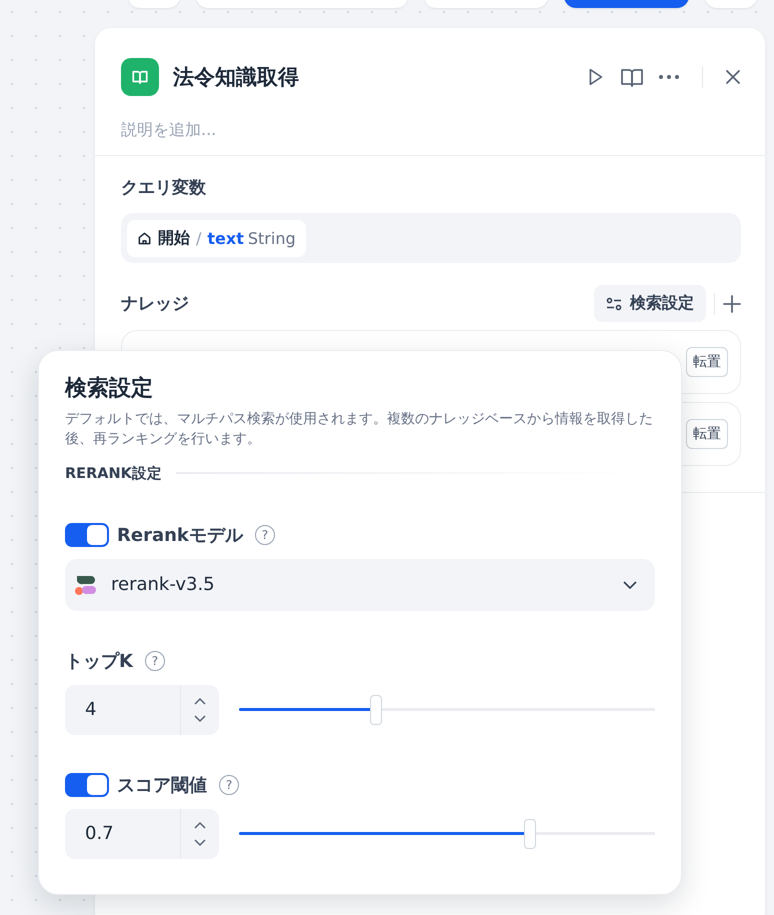 The width and height of the screenshot is (774, 915). Describe the element at coordinates (236, 77) in the screenshot. I see `node-title: 法令知識取得` at that location.